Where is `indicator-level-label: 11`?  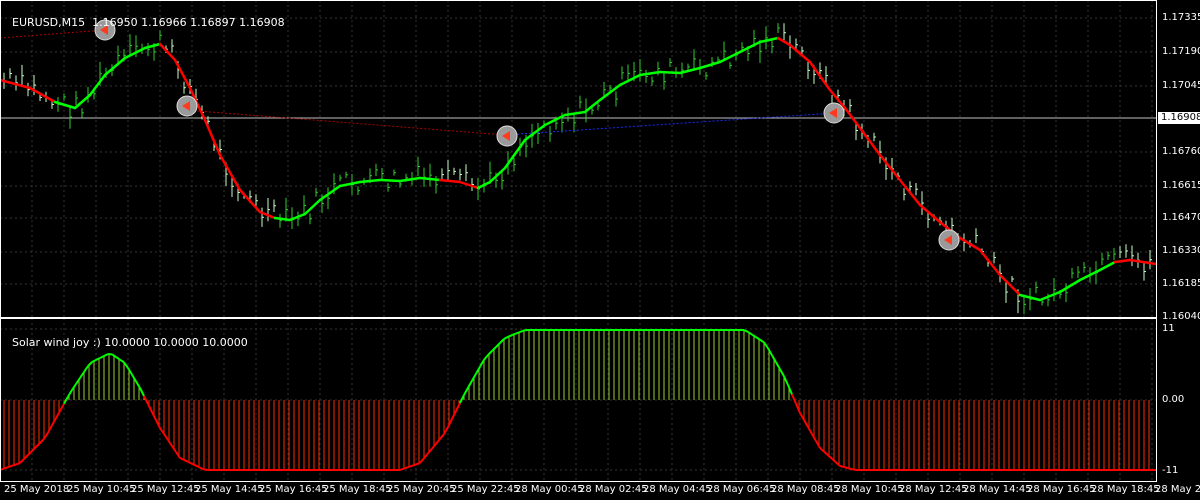
indicator-level-label: 11 is located at coordinates (1168, 328).